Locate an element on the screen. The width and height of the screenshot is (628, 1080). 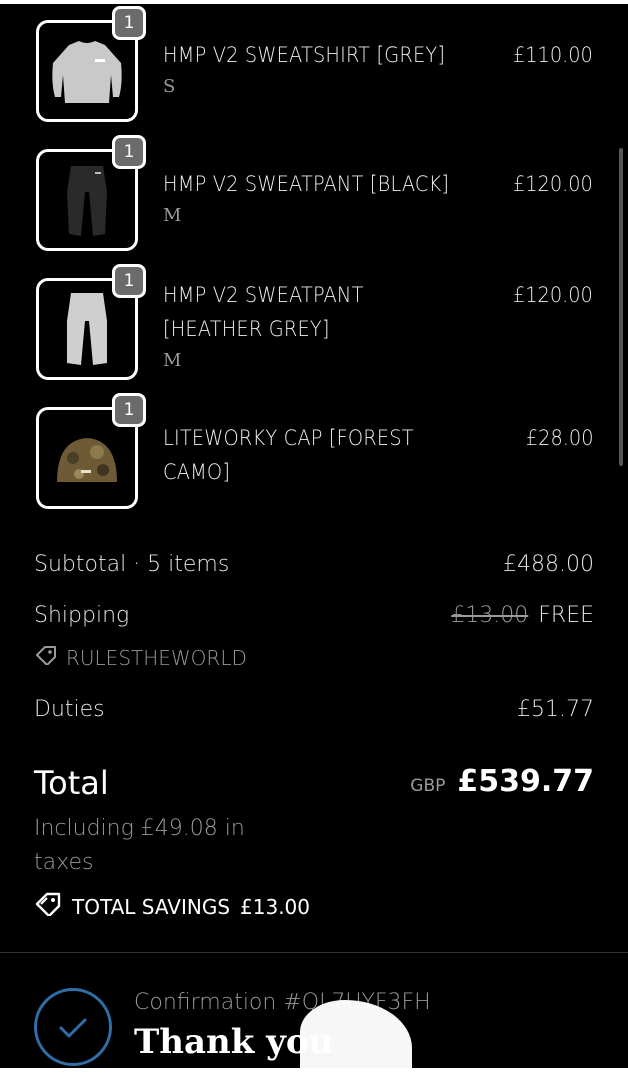
item-price: £28.00 is located at coordinates (559, 438).